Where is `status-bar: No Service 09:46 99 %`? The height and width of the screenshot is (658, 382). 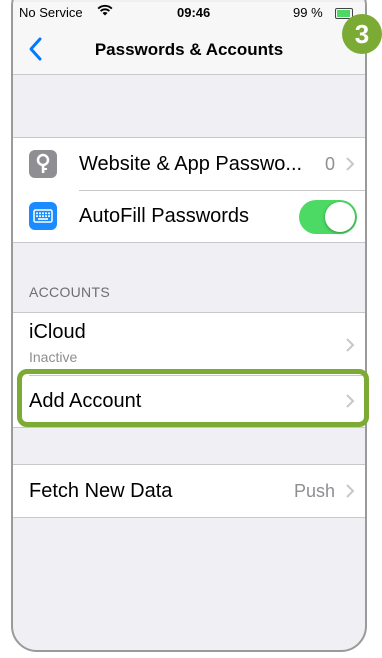 status-bar: No Service 09:46 99 % is located at coordinates (189, 13).